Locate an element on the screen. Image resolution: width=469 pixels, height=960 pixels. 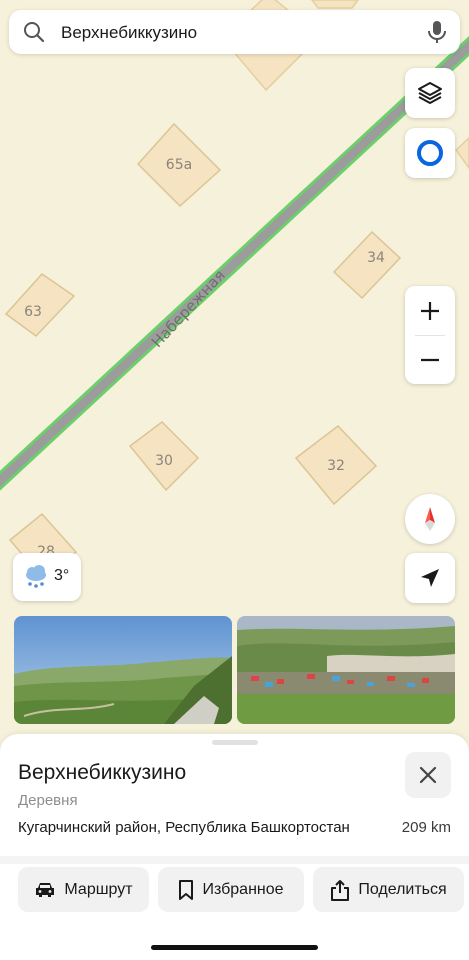
favorite-button: Избранное is located at coordinates (231, 889).